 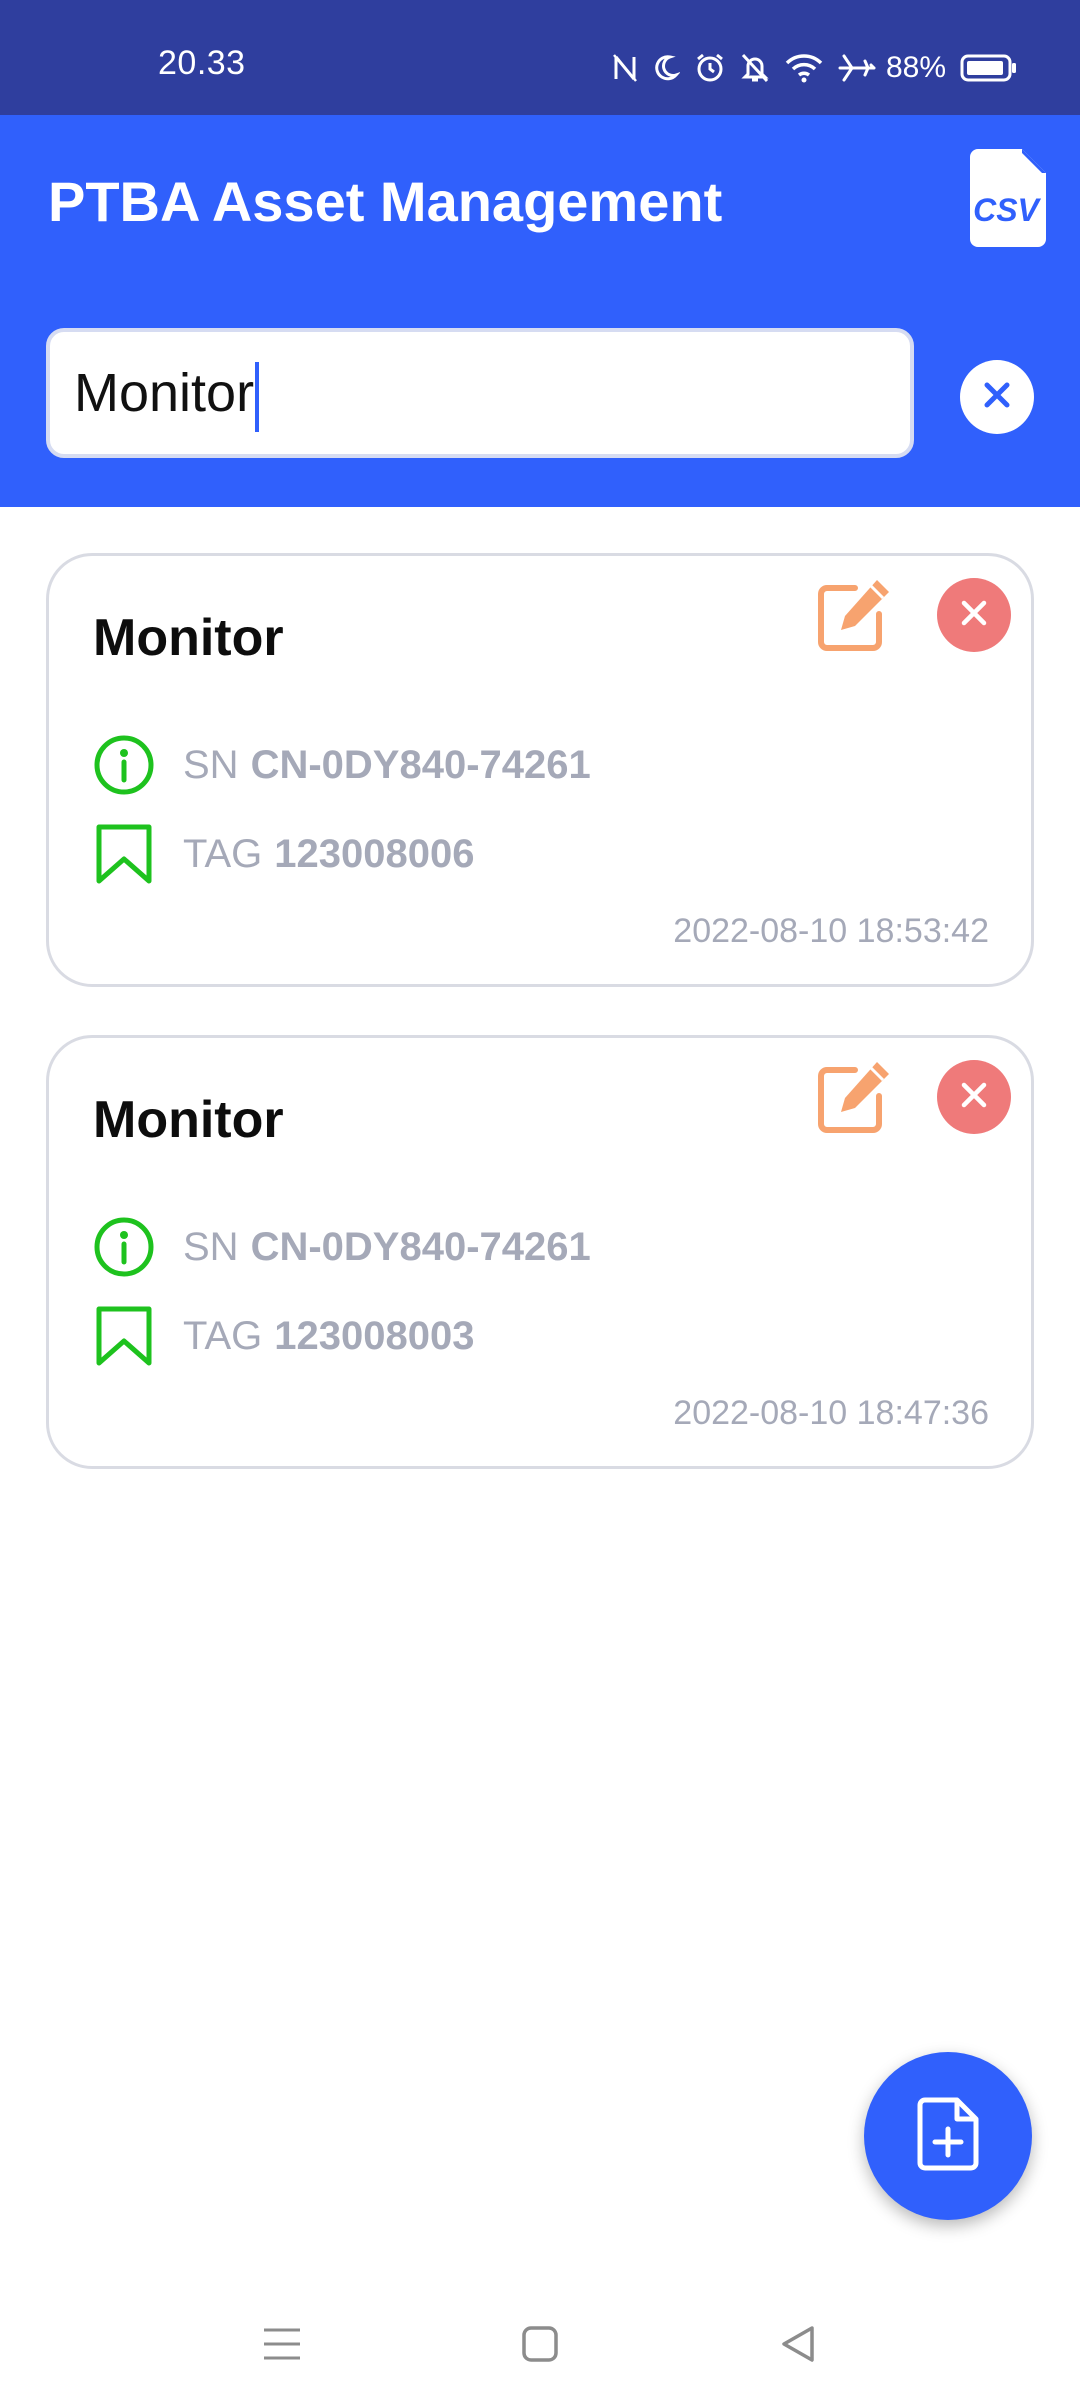 I want to click on status-icons: 88%, so click(x=815, y=68).